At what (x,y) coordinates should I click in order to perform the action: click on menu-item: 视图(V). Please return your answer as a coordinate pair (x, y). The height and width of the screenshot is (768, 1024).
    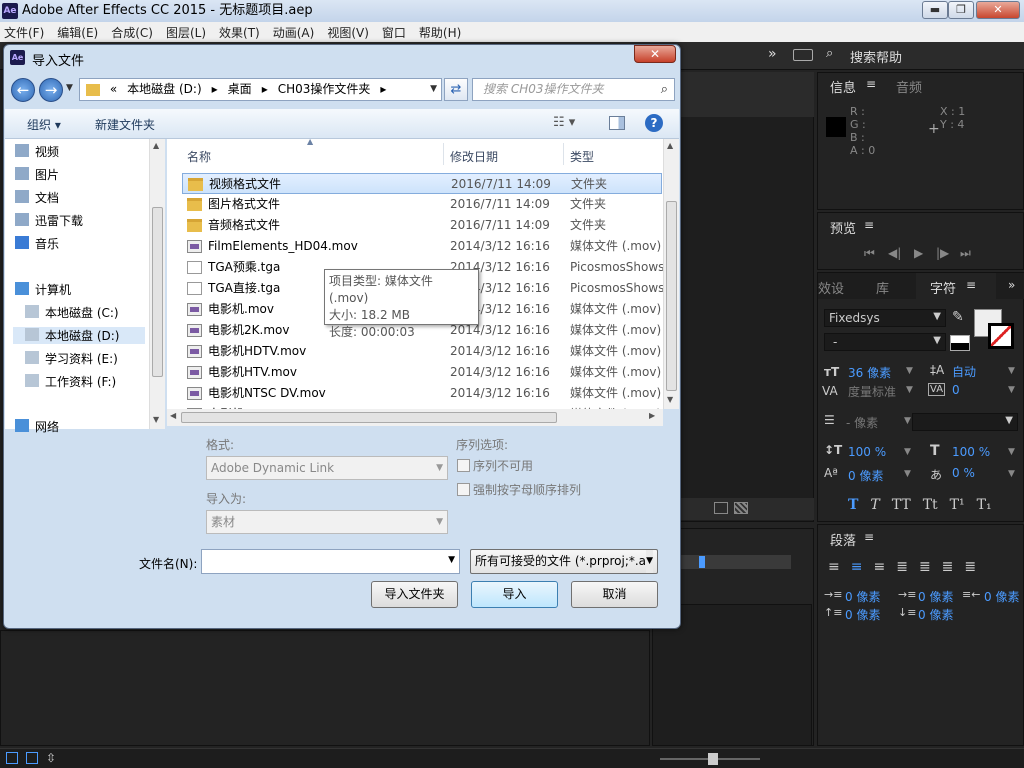
    Looking at the image, I should click on (348, 32).